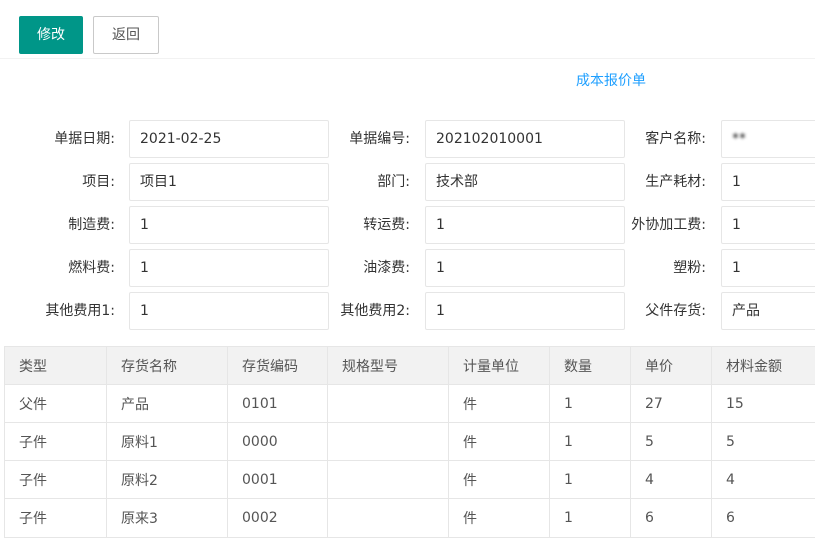 Image resolution: width=815 pixels, height=546 pixels. Describe the element at coordinates (768, 182) in the screenshot. I see `production-consumables-field: 1` at that location.